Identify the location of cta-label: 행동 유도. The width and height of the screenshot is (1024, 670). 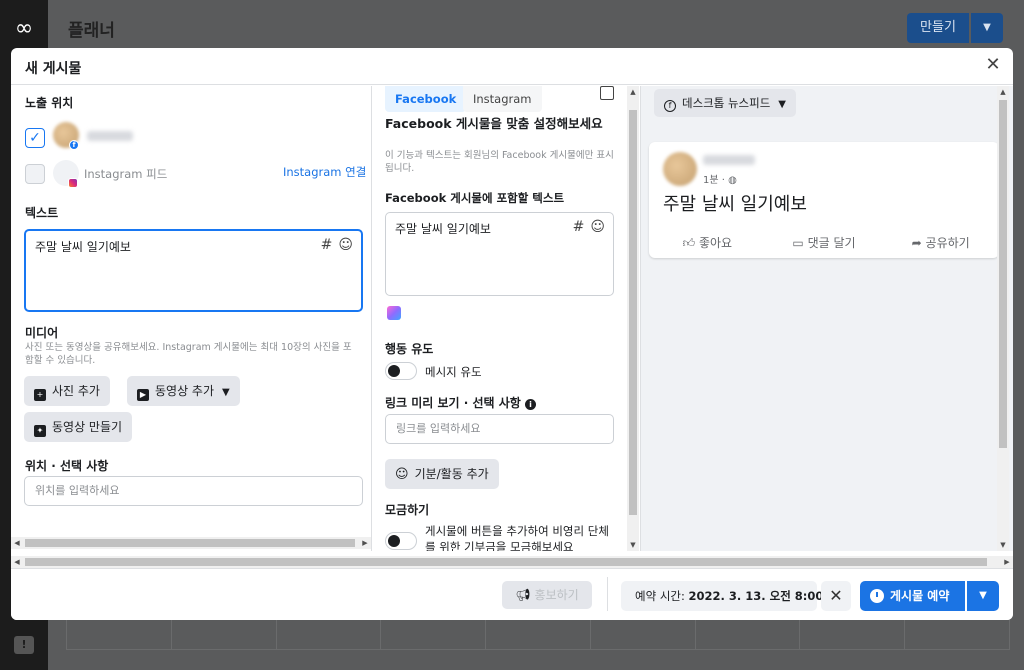
(409, 349).